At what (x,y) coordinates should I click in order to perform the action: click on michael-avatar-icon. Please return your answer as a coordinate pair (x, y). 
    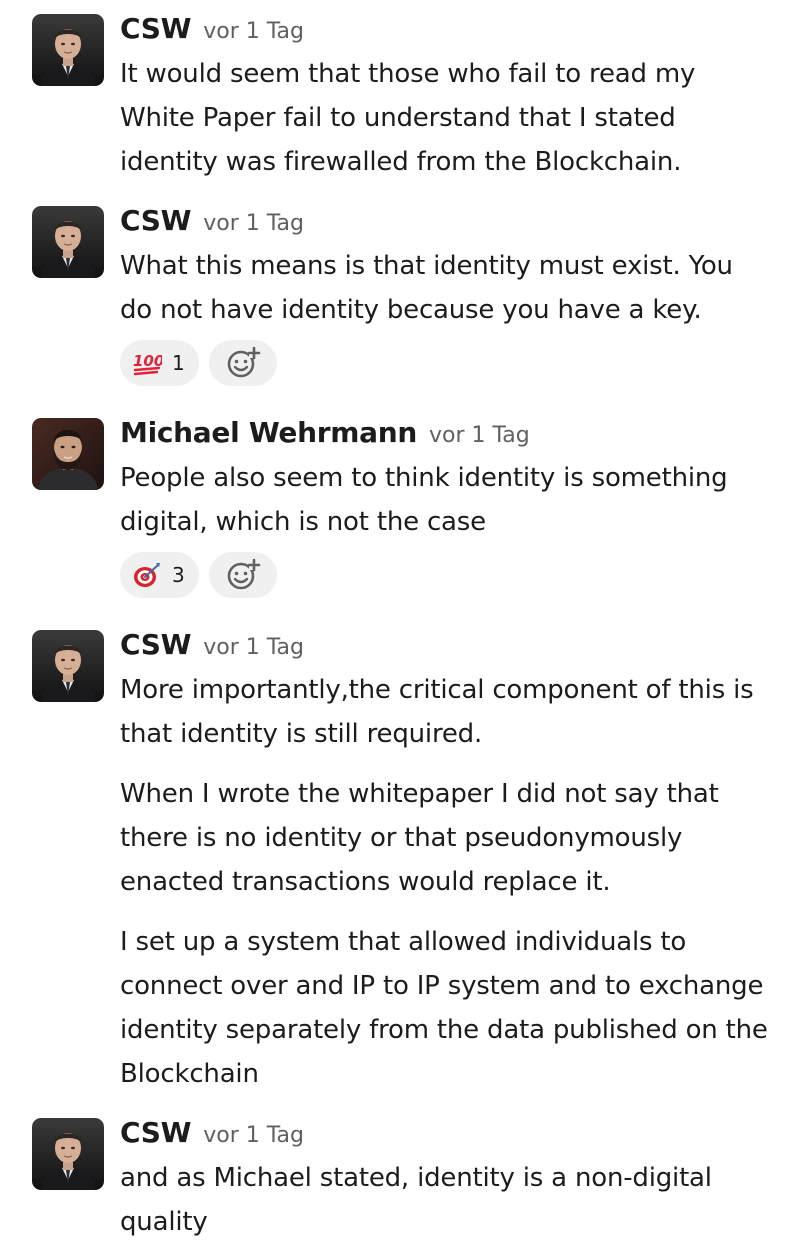
    Looking at the image, I should click on (68, 454).